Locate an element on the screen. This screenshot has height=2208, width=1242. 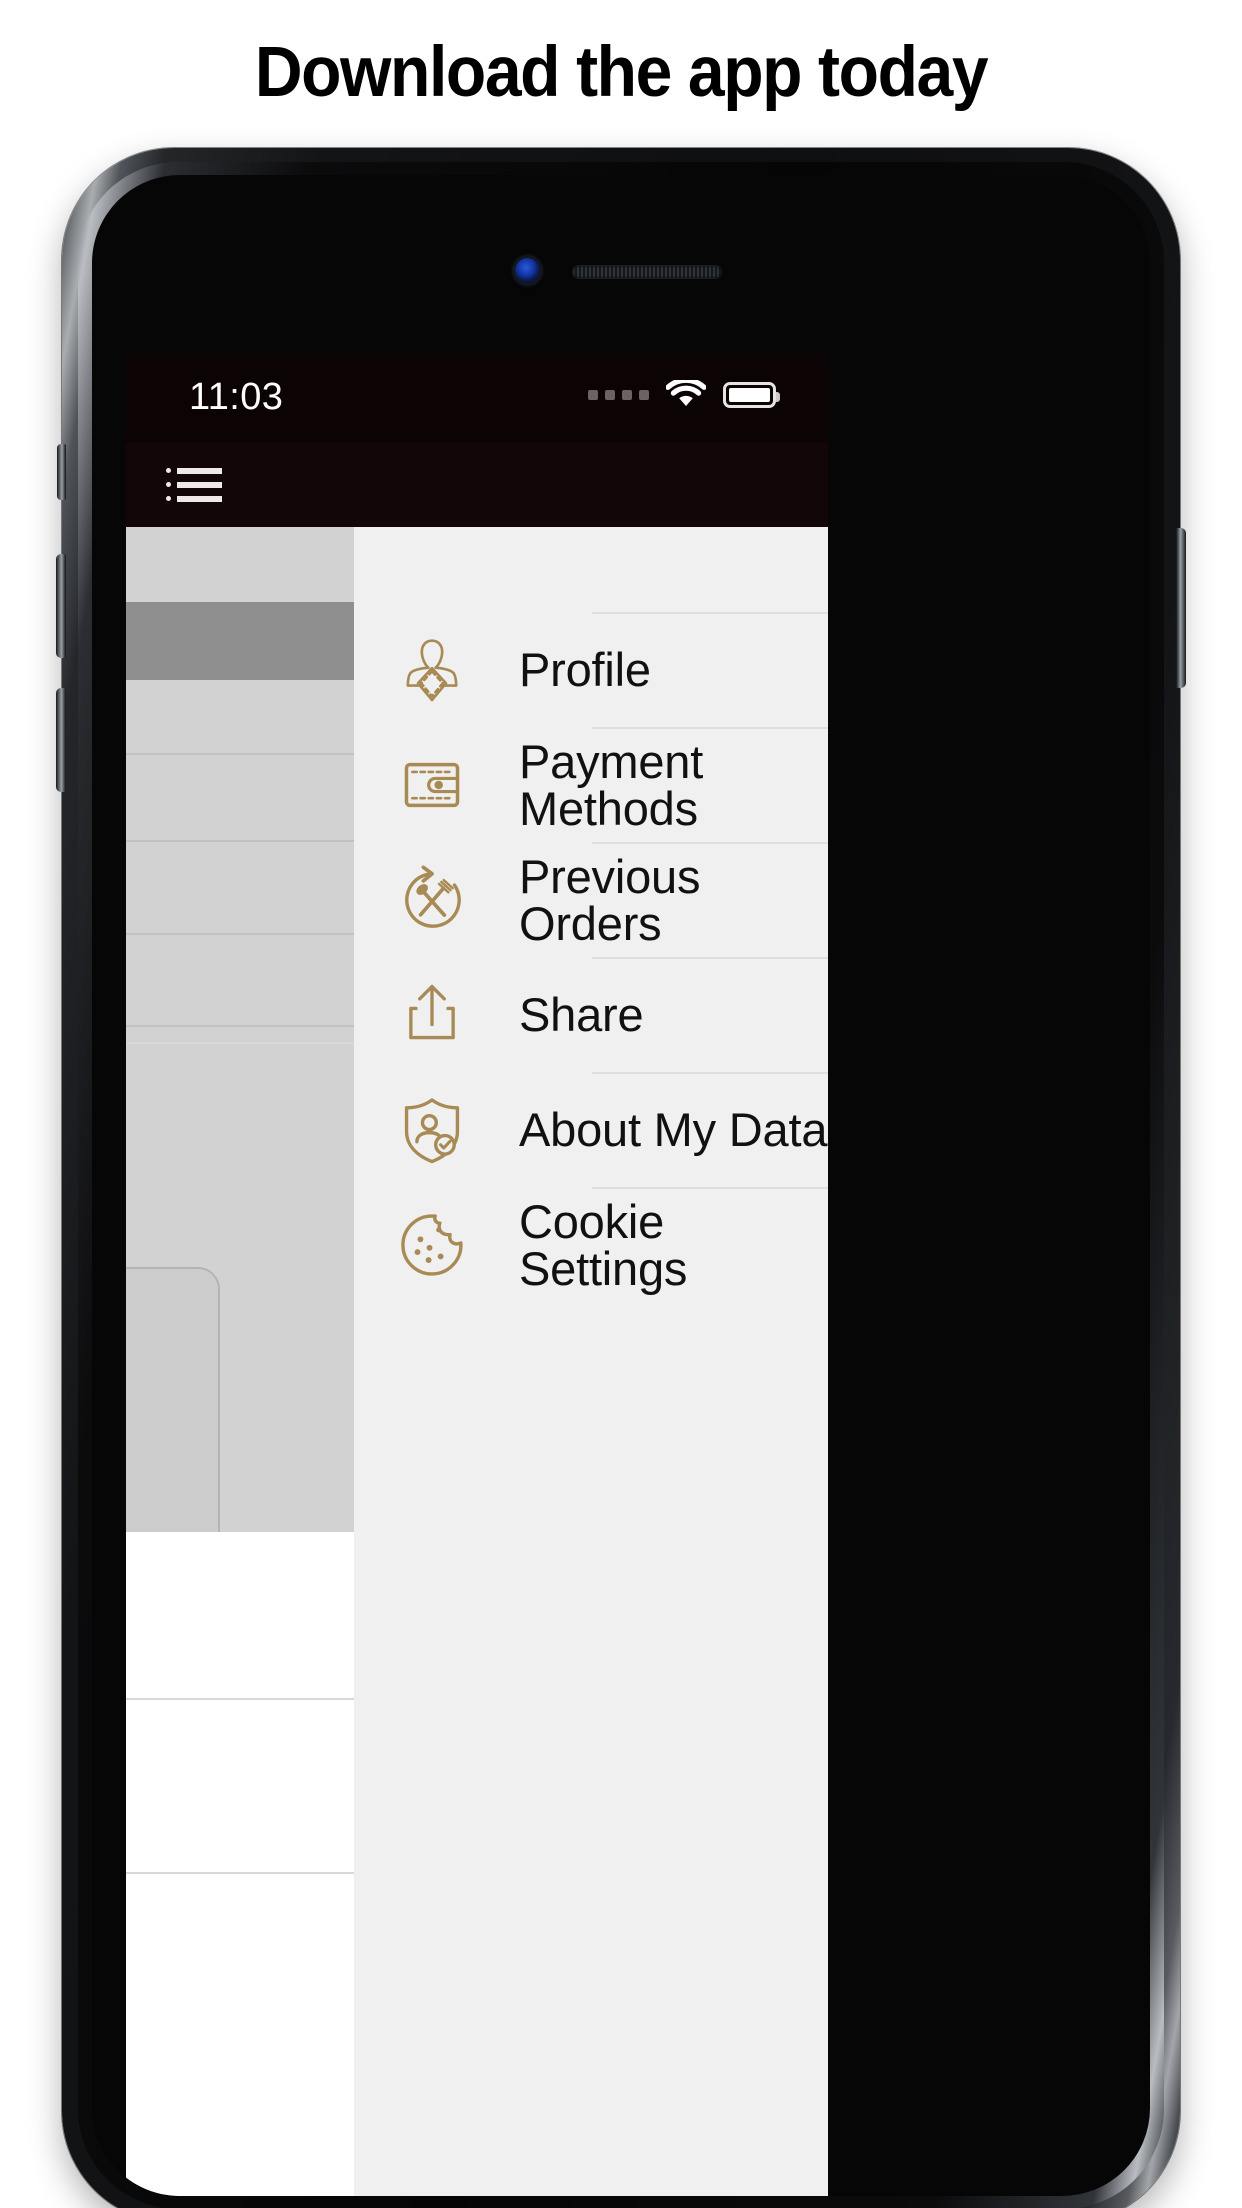
wifi-icon is located at coordinates (686, 393).